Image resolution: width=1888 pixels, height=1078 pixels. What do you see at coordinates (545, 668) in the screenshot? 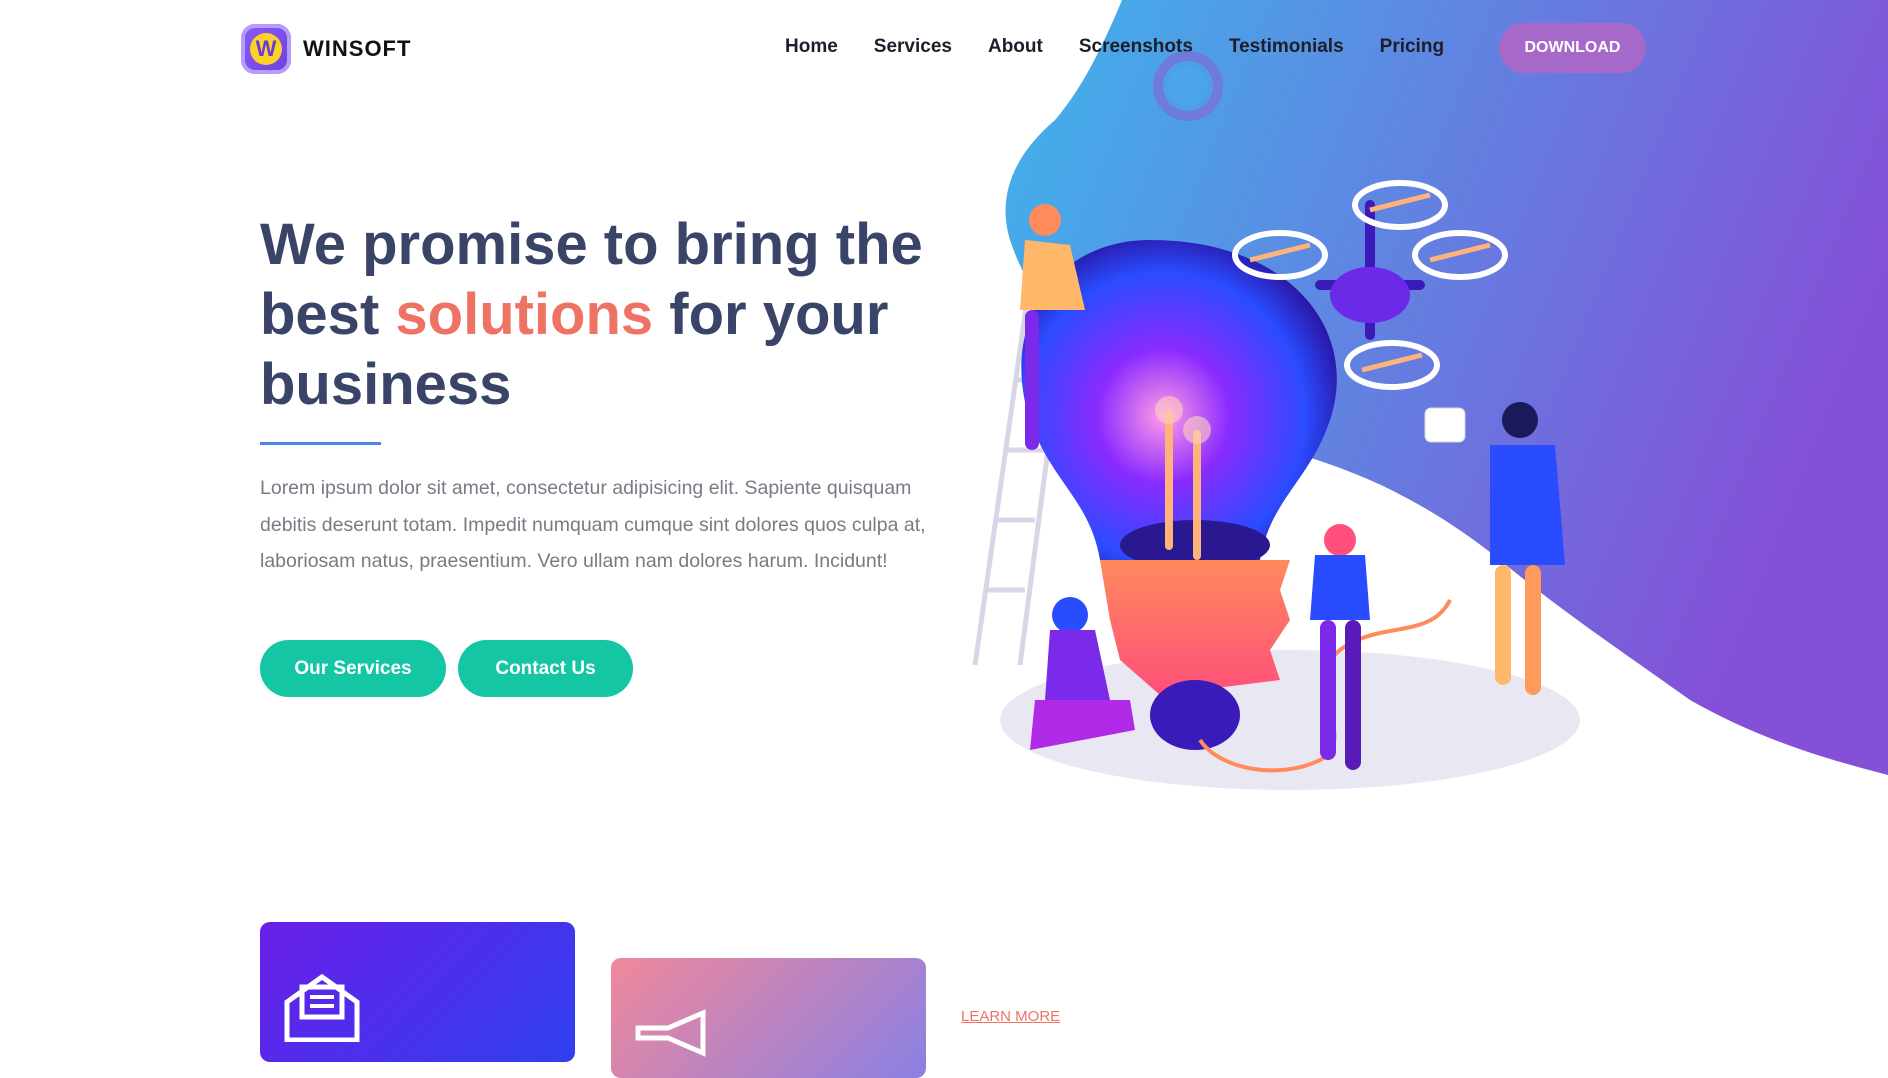
I see `contact-us-button: Contact Us` at bounding box center [545, 668].